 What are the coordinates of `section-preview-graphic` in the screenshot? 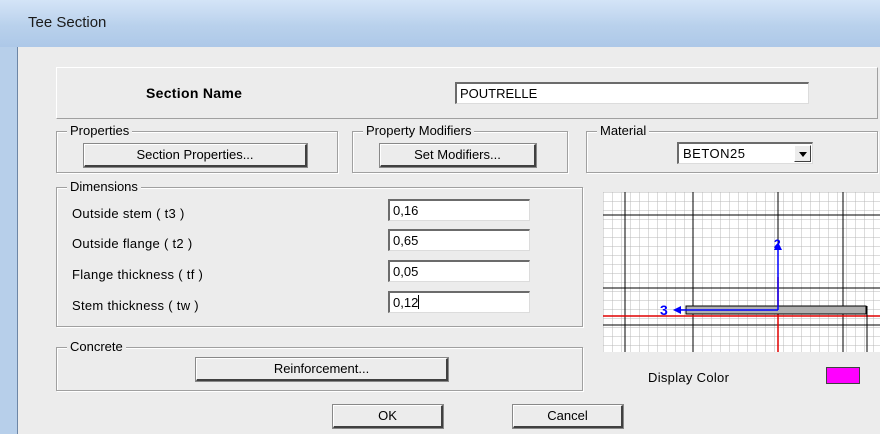 It's located at (741, 272).